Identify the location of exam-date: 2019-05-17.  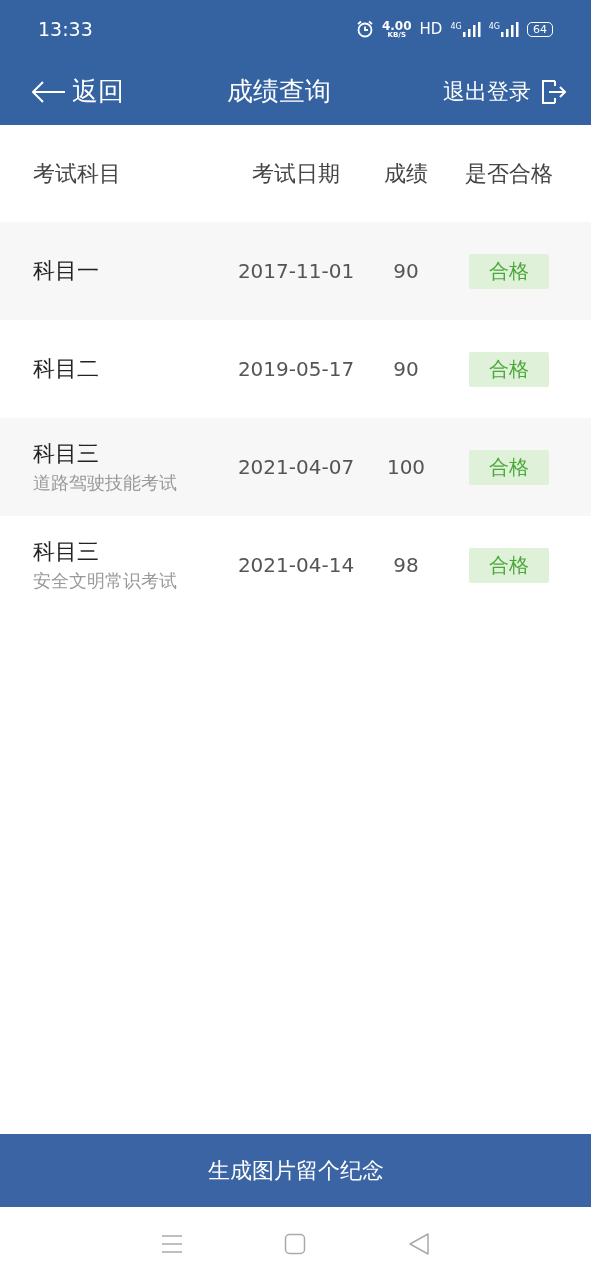
(296, 369).